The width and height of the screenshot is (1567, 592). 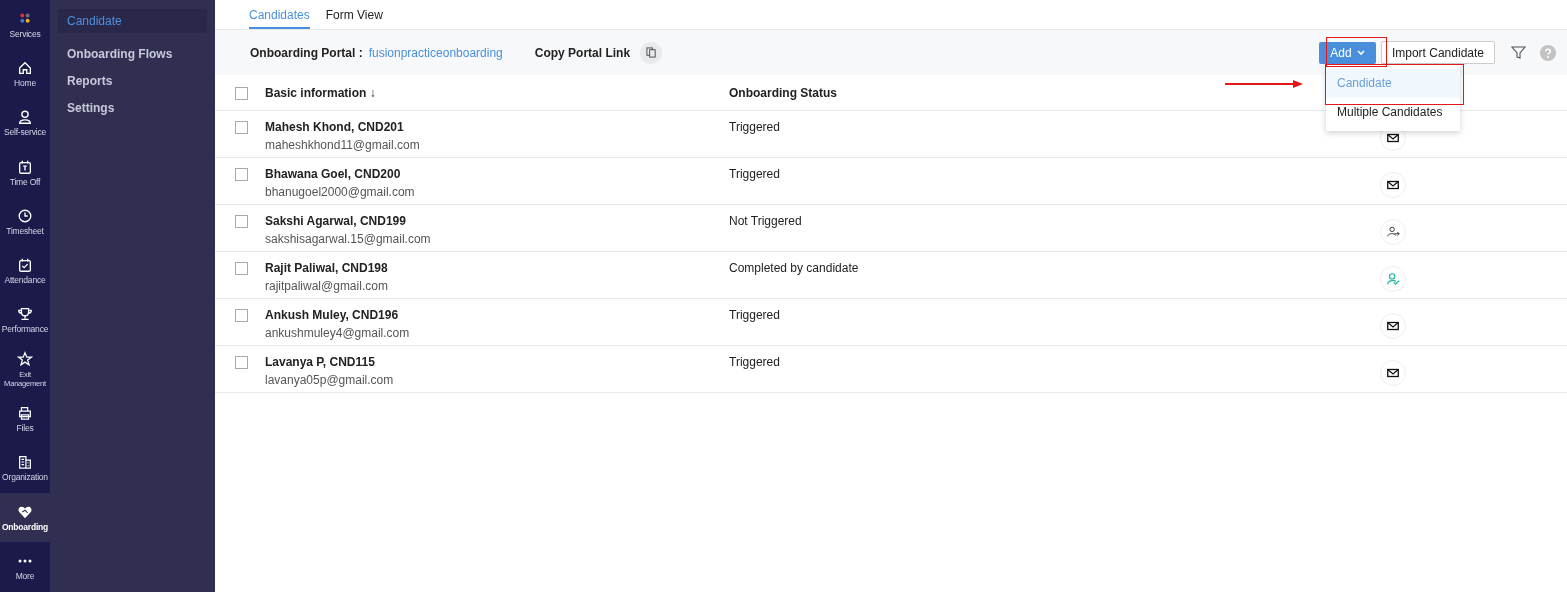 What do you see at coordinates (25, 314) in the screenshot?
I see `trophy-icon` at bounding box center [25, 314].